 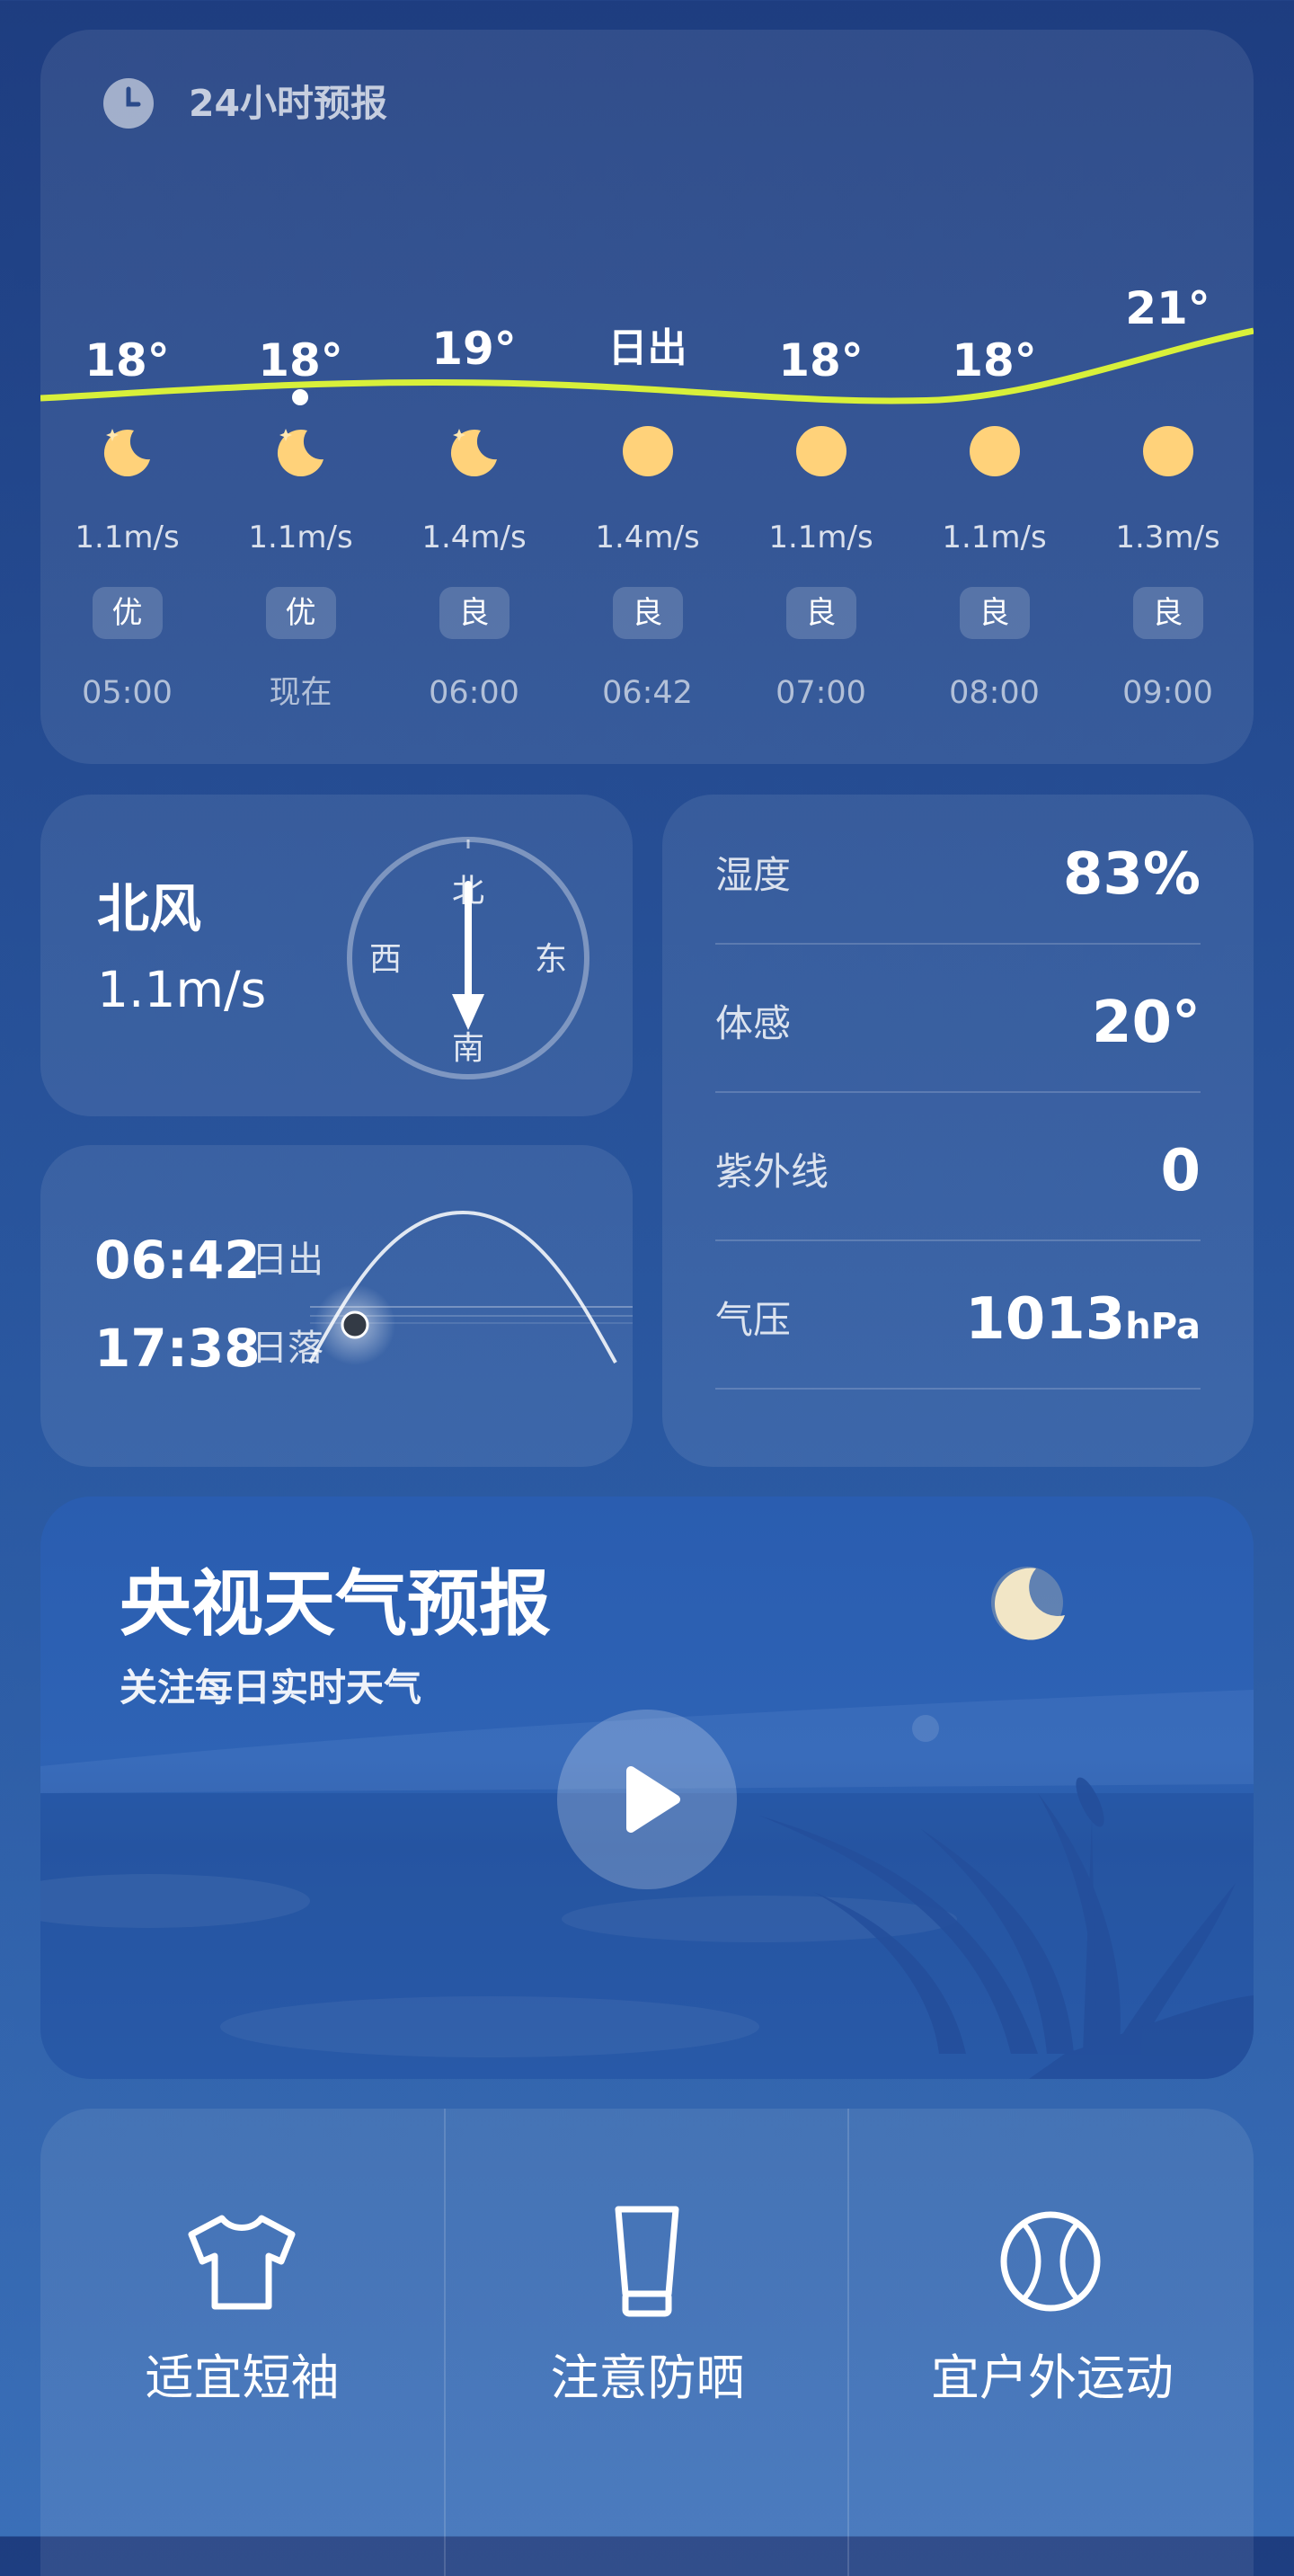 I want to click on hour-time: 06:42, so click(x=647, y=693).